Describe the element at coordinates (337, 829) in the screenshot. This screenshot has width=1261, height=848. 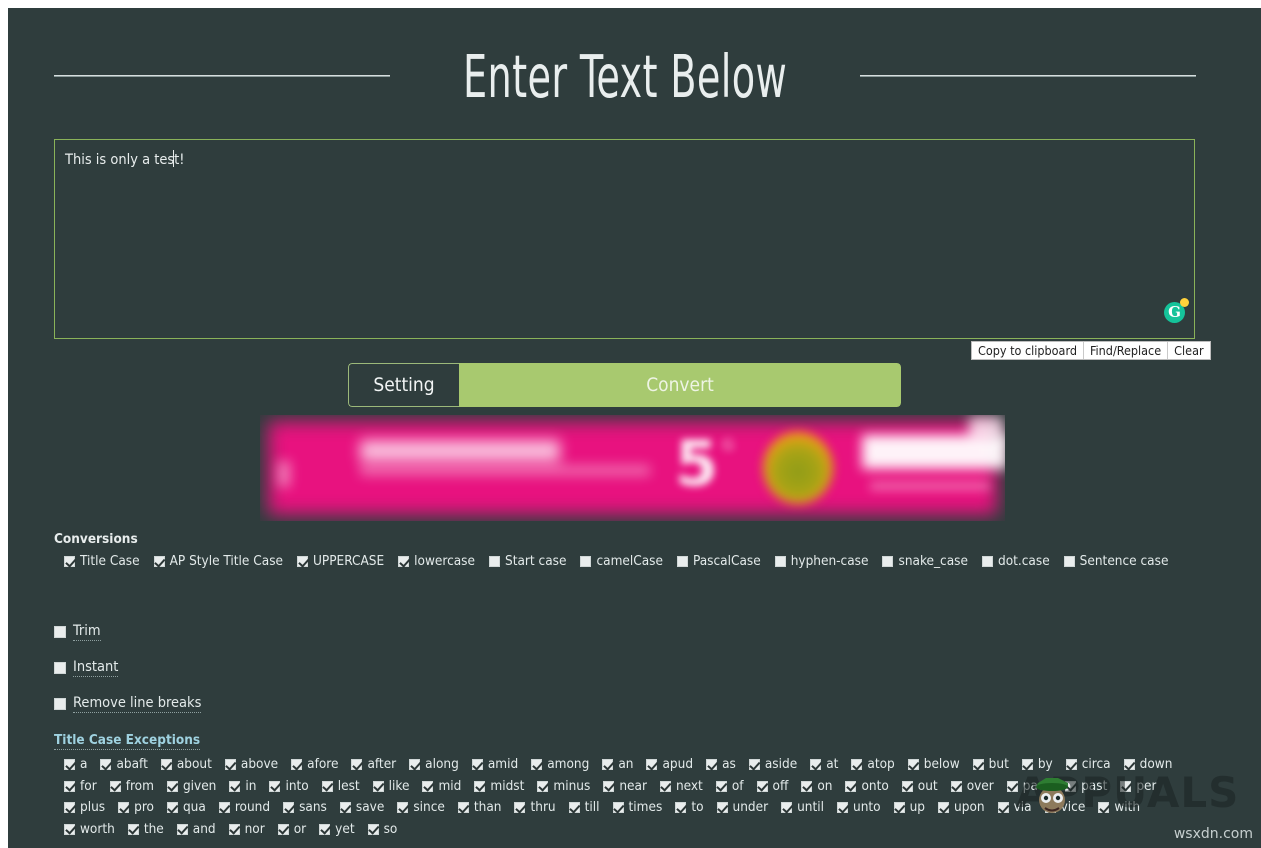
I see `exception-yet: yet` at that location.